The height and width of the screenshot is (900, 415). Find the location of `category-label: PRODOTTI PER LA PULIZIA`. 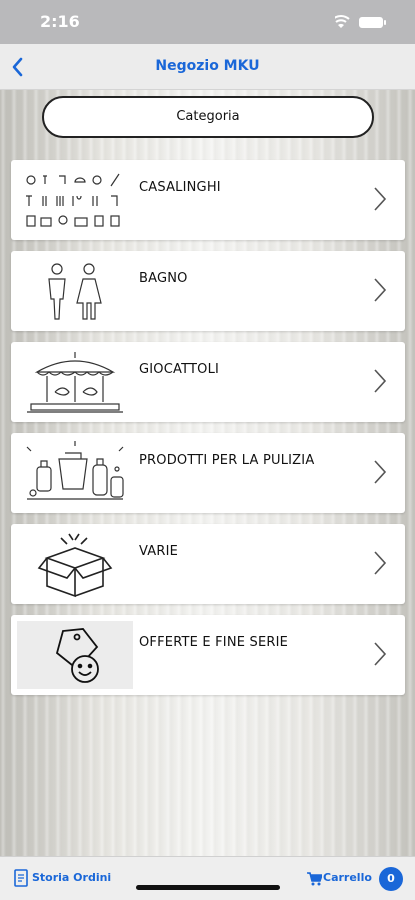

category-label: PRODOTTI PER LA PULIZIA is located at coordinates (227, 460).